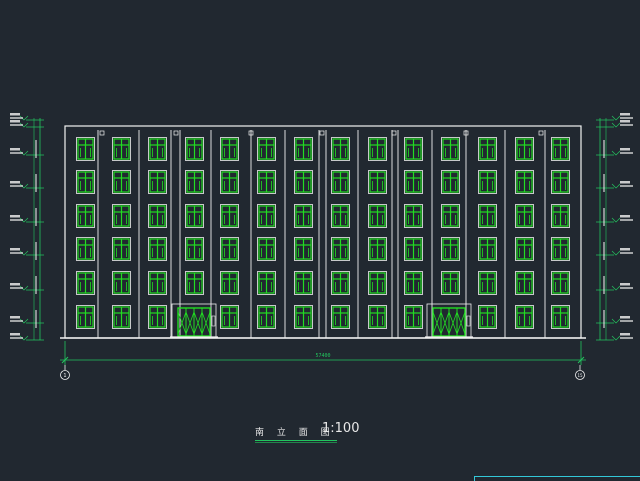  What do you see at coordinates (580, 372) in the screenshot?
I see `axis-bubble-right: 15` at bounding box center [580, 372].